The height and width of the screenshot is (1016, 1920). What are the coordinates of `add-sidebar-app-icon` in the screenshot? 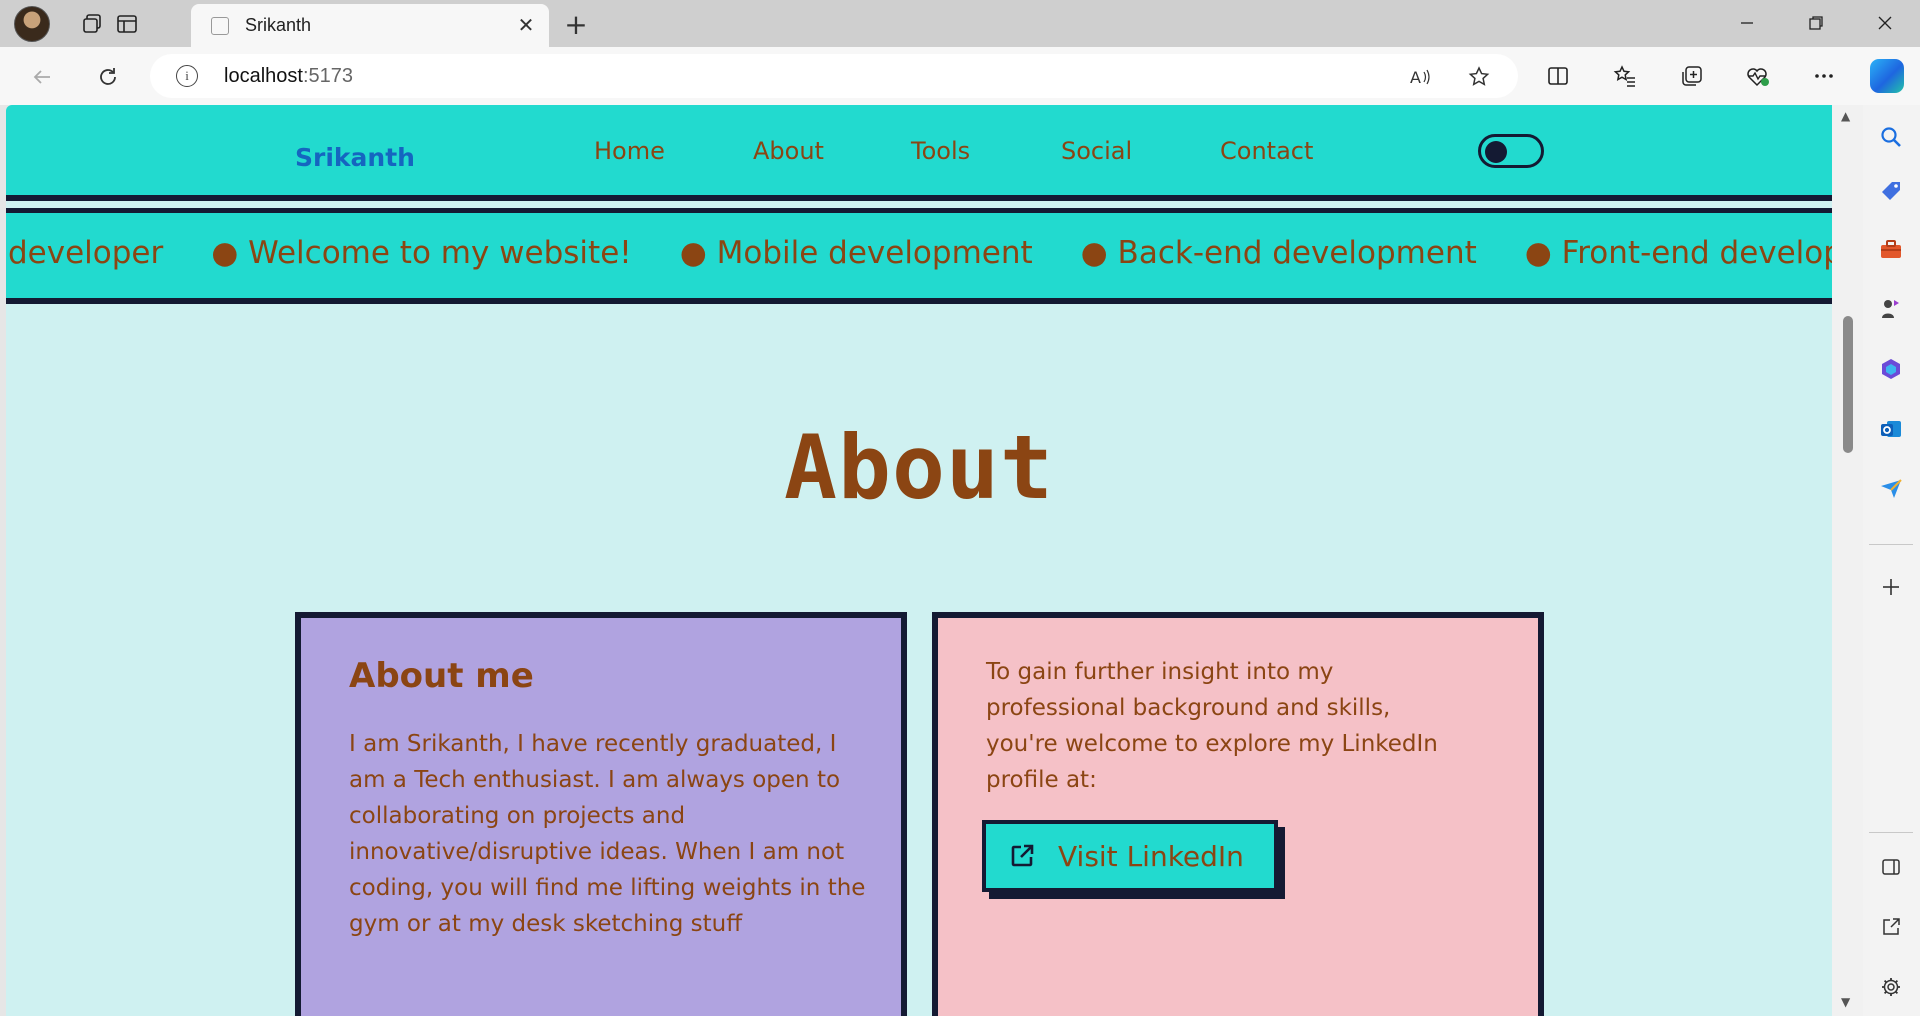 It's located at (1891, 587).